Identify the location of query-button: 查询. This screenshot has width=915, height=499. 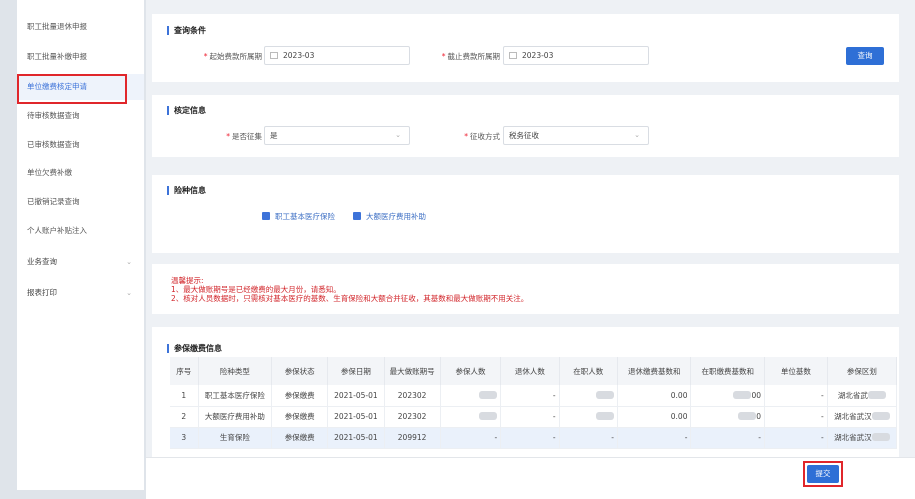
(865, 56).